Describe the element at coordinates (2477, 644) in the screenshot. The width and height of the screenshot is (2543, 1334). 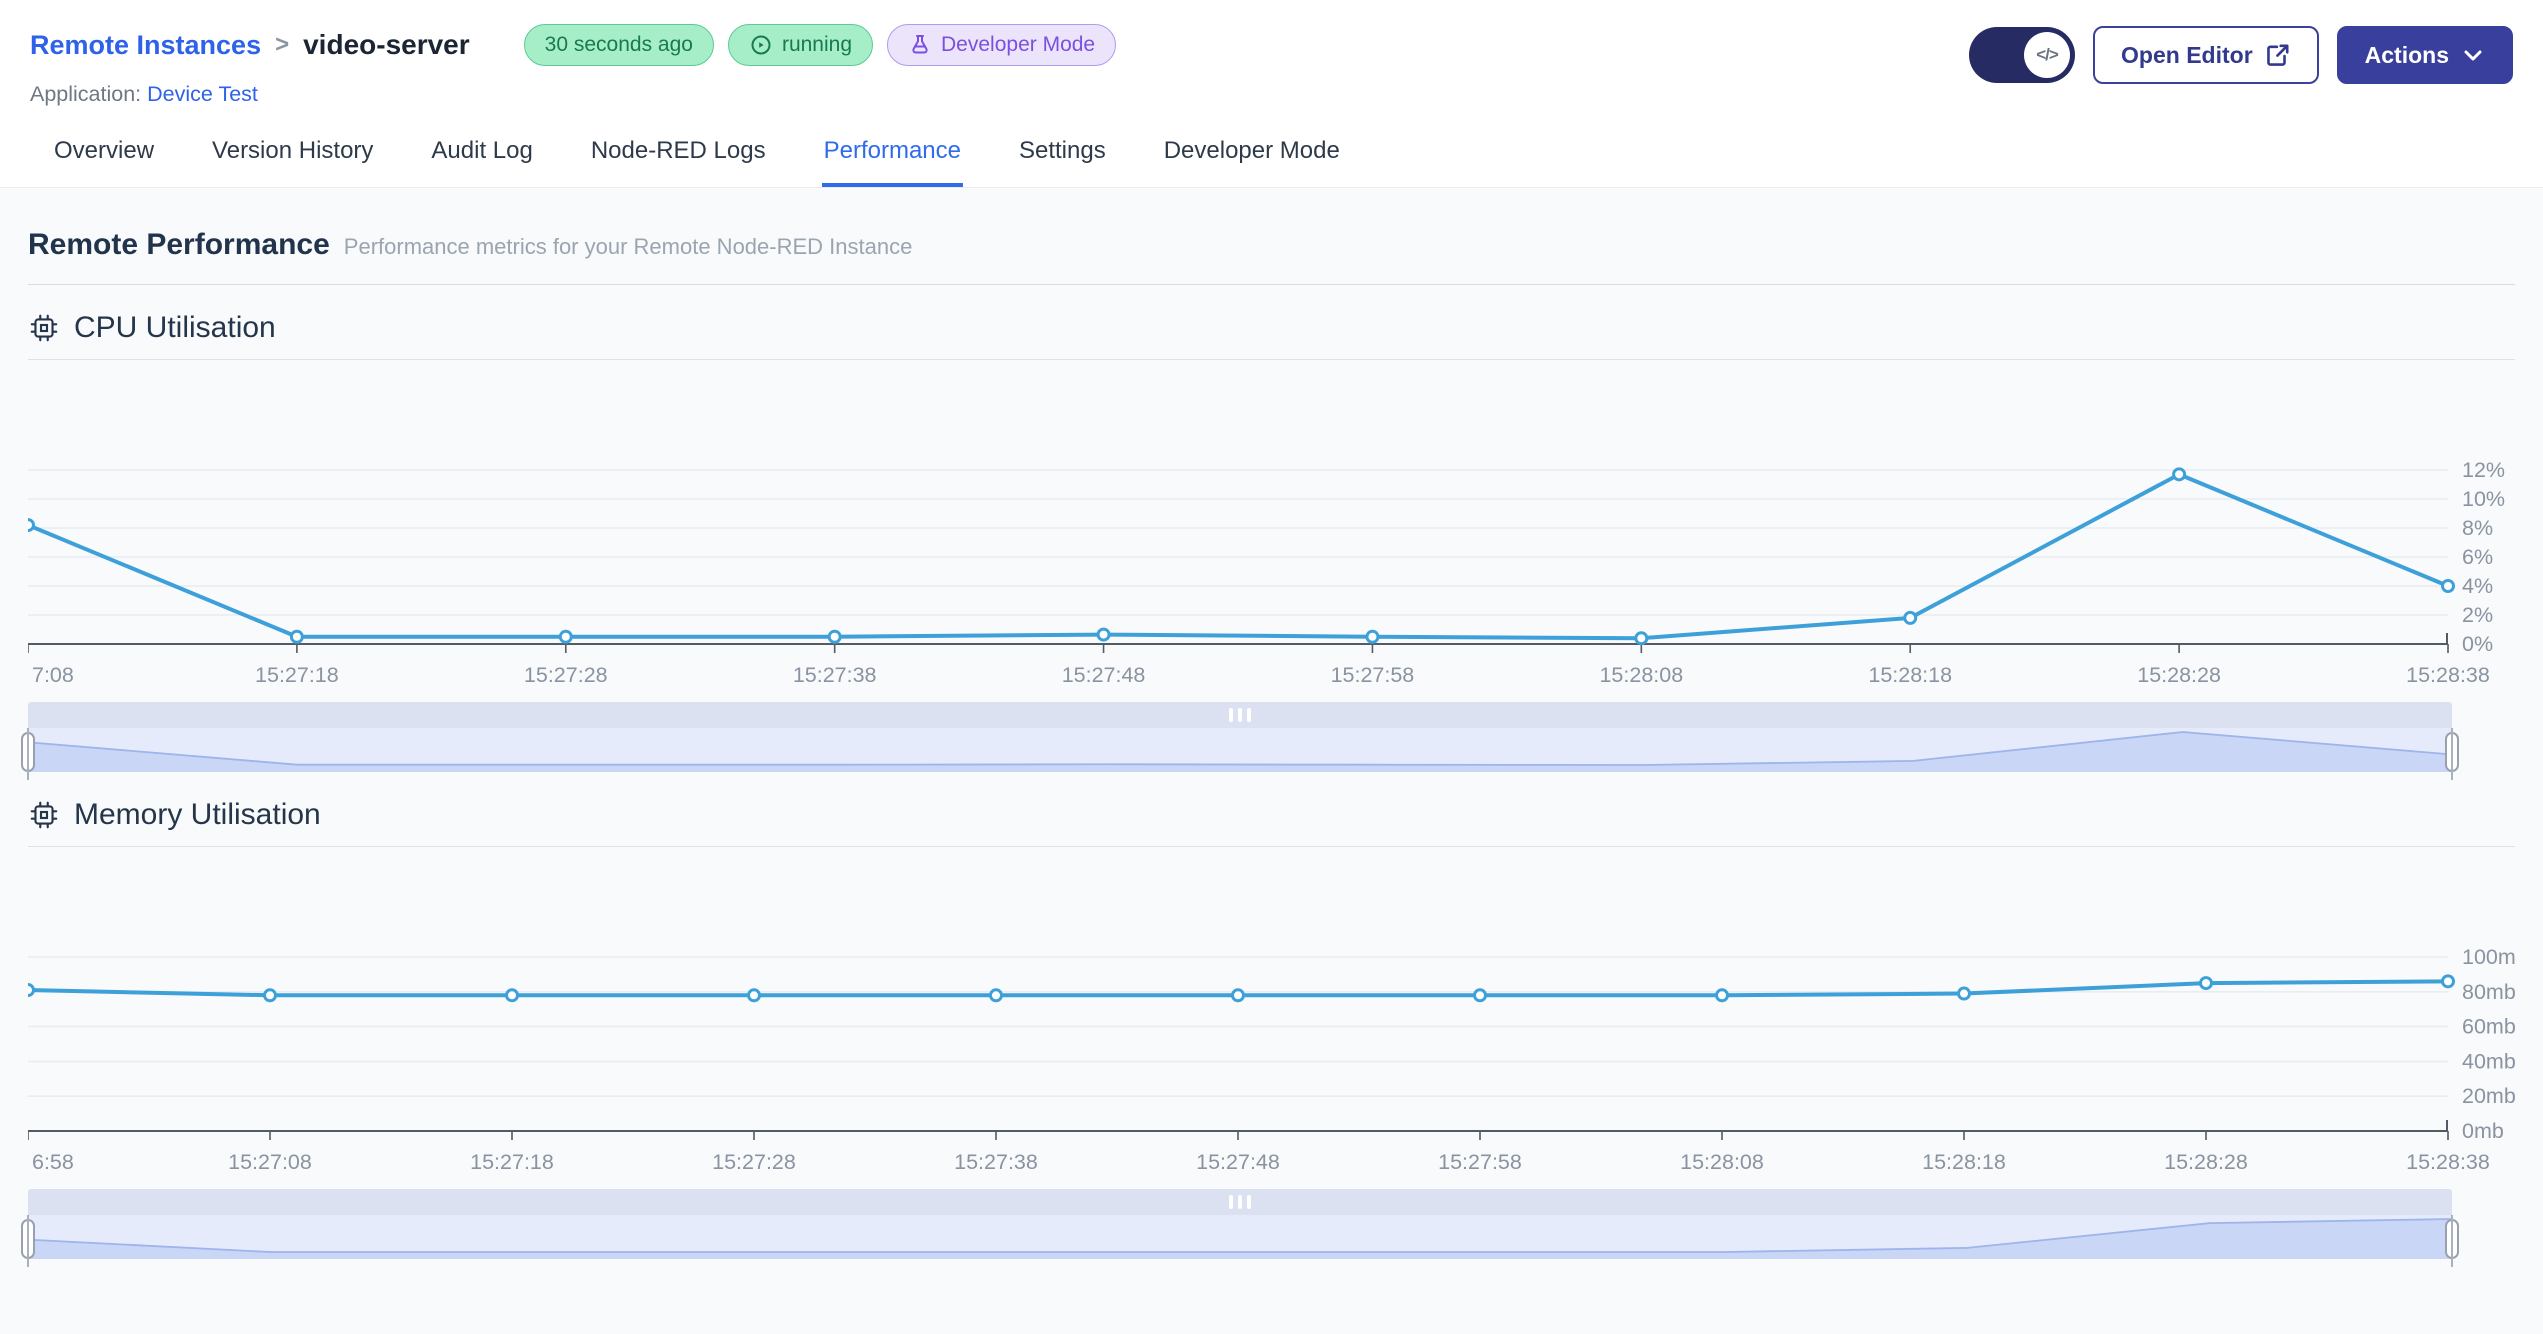
I see `svg-text: 0%` at that location.